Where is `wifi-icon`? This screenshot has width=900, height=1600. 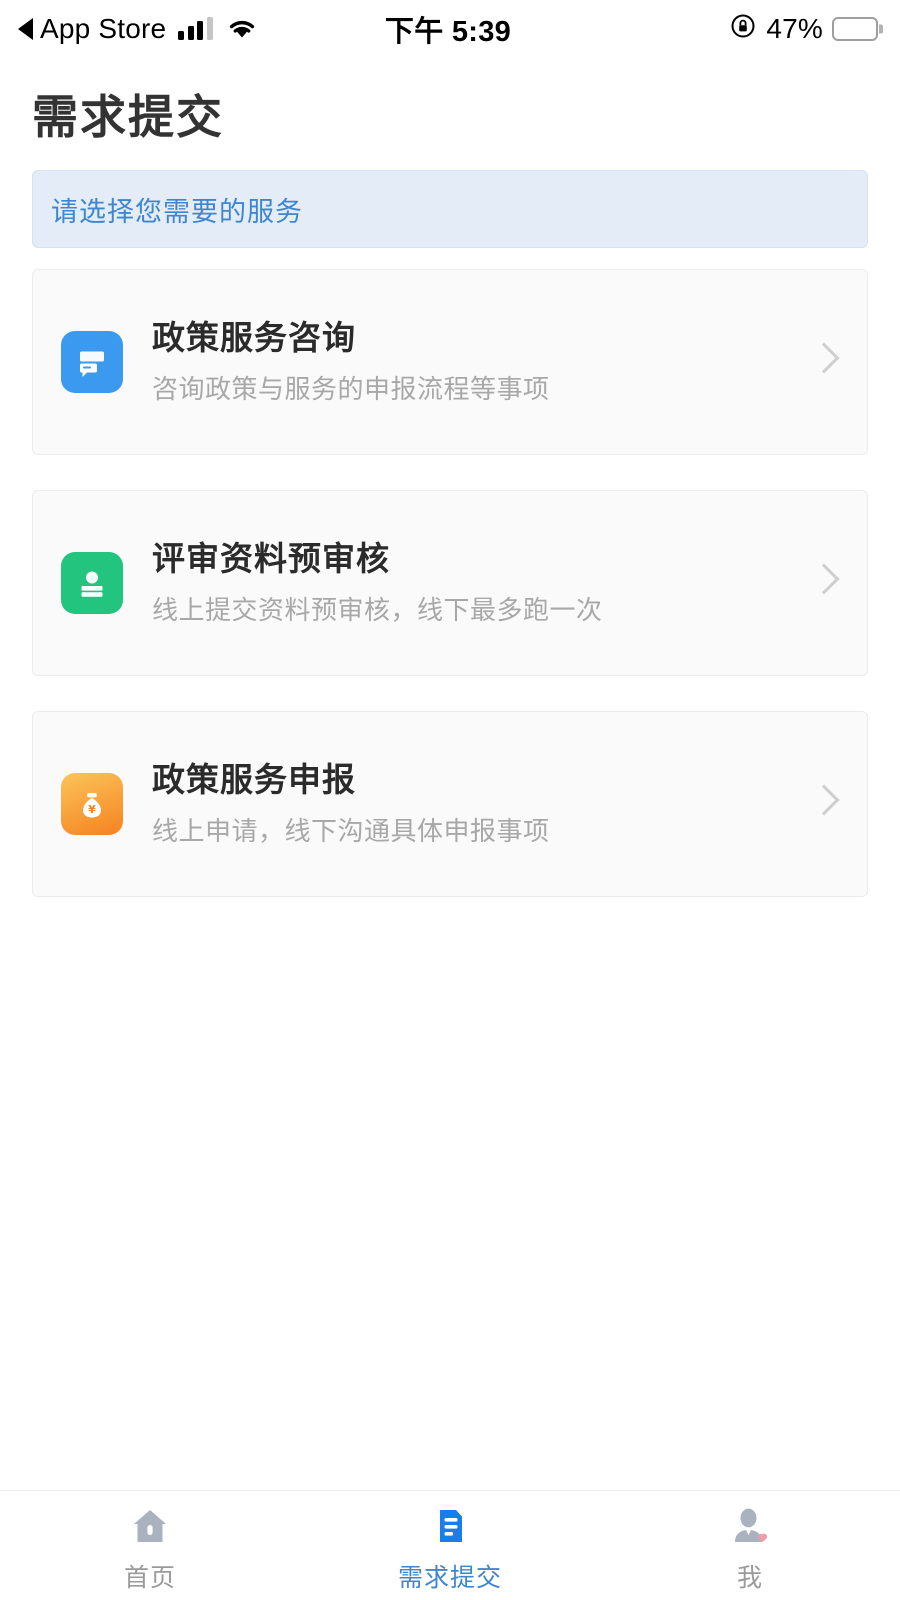 wifi-icon is located at coordinates (242, 29).